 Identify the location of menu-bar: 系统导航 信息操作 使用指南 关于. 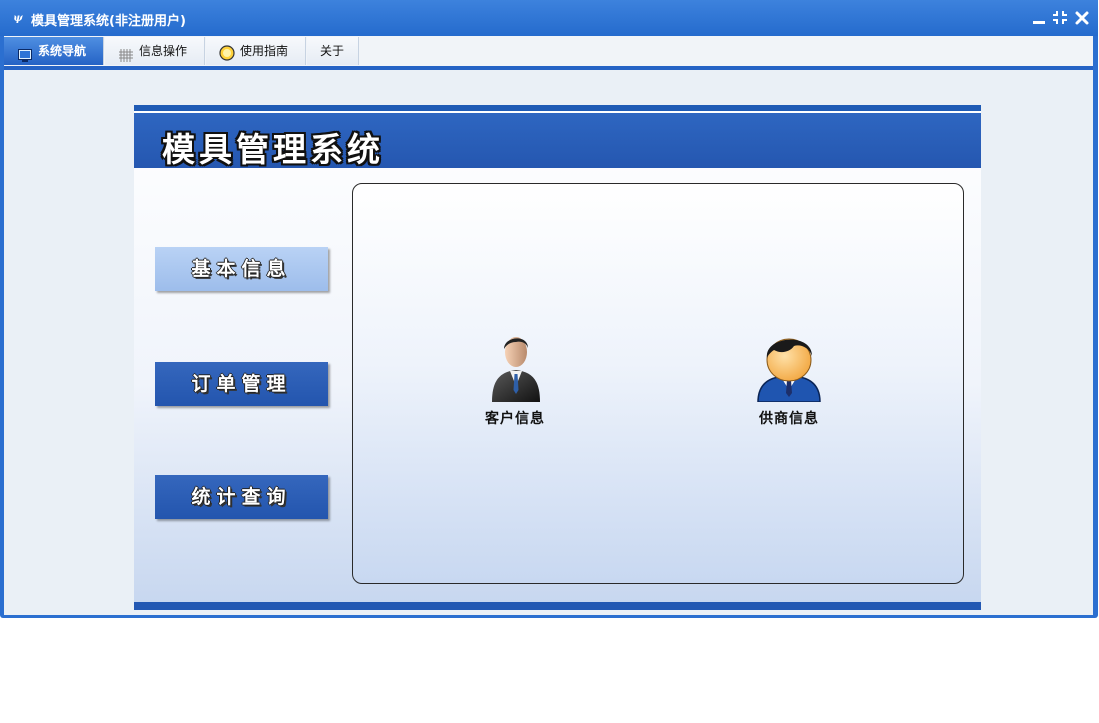
(548, 53).